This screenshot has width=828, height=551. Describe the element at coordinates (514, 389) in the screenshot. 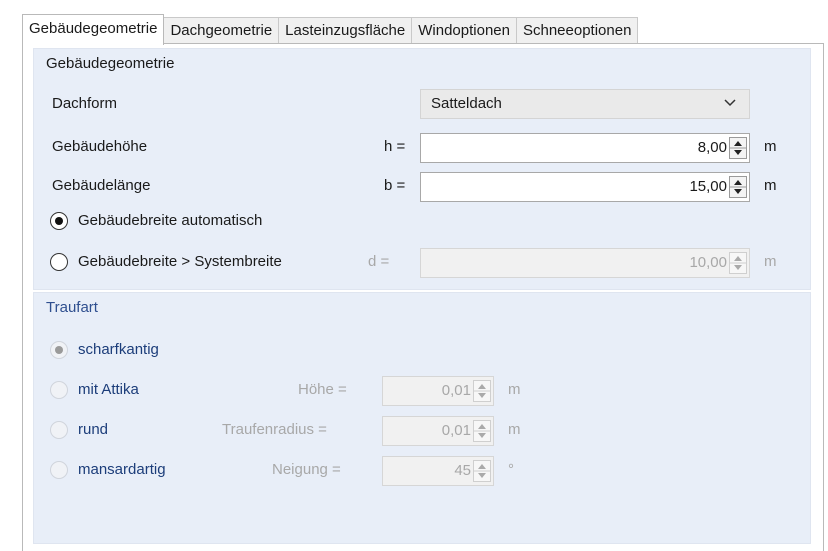

I see `attika-height-unit: m` at that location.